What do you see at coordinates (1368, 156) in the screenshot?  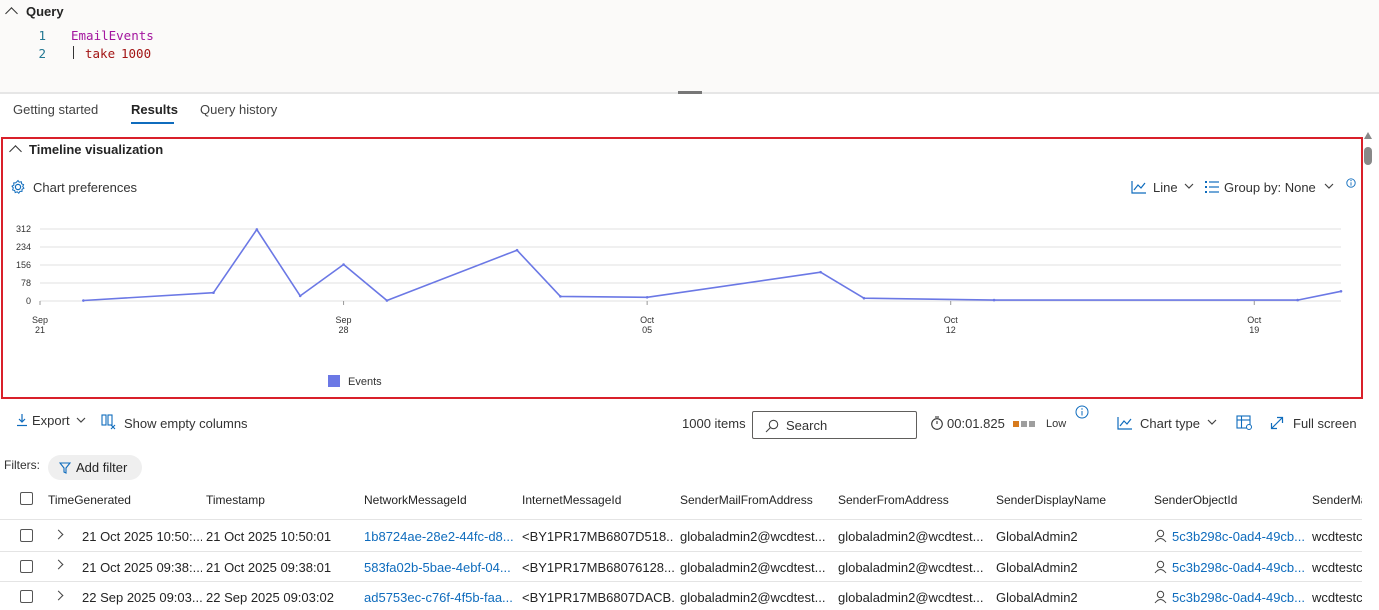 I see `scrollbar-thumb` at bounding box center [1368, 156].